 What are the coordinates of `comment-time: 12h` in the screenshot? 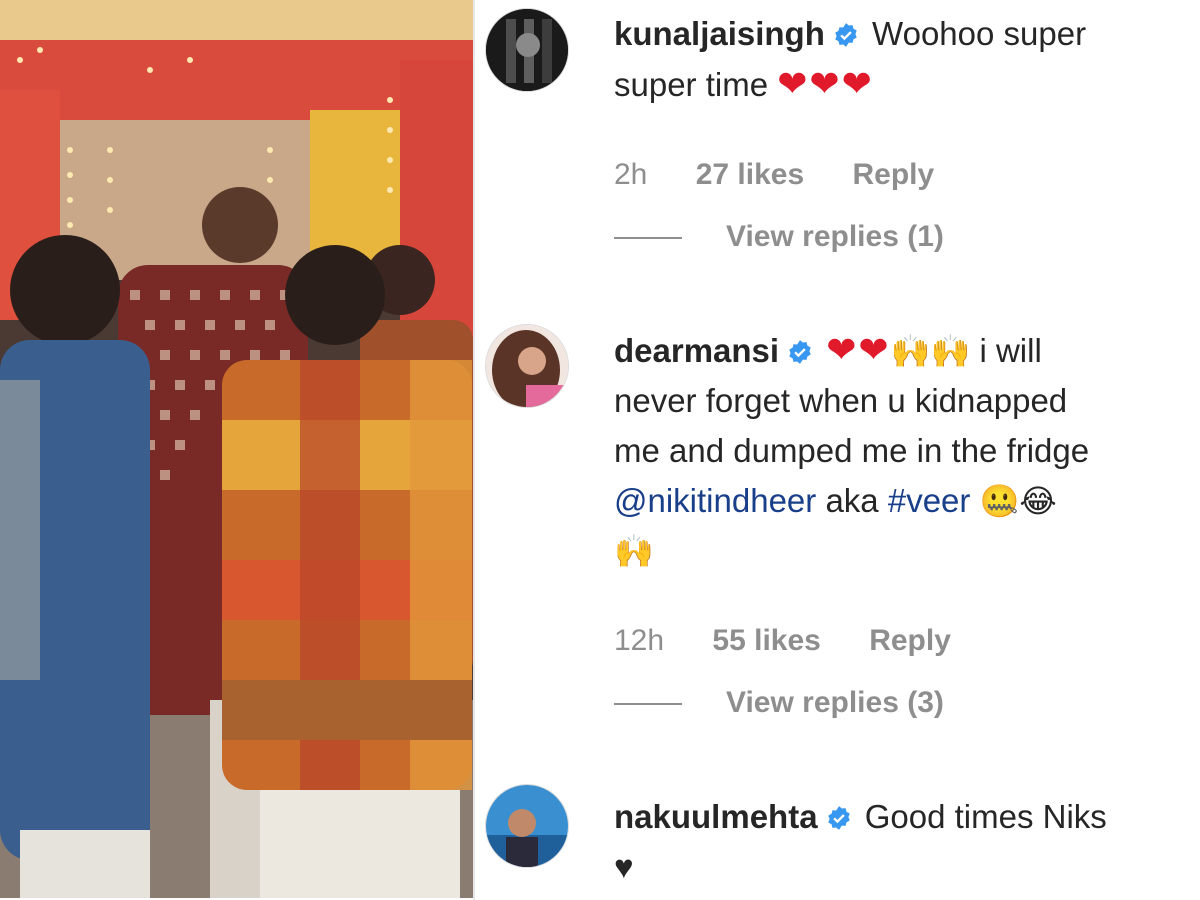 It's located at (639, 640).